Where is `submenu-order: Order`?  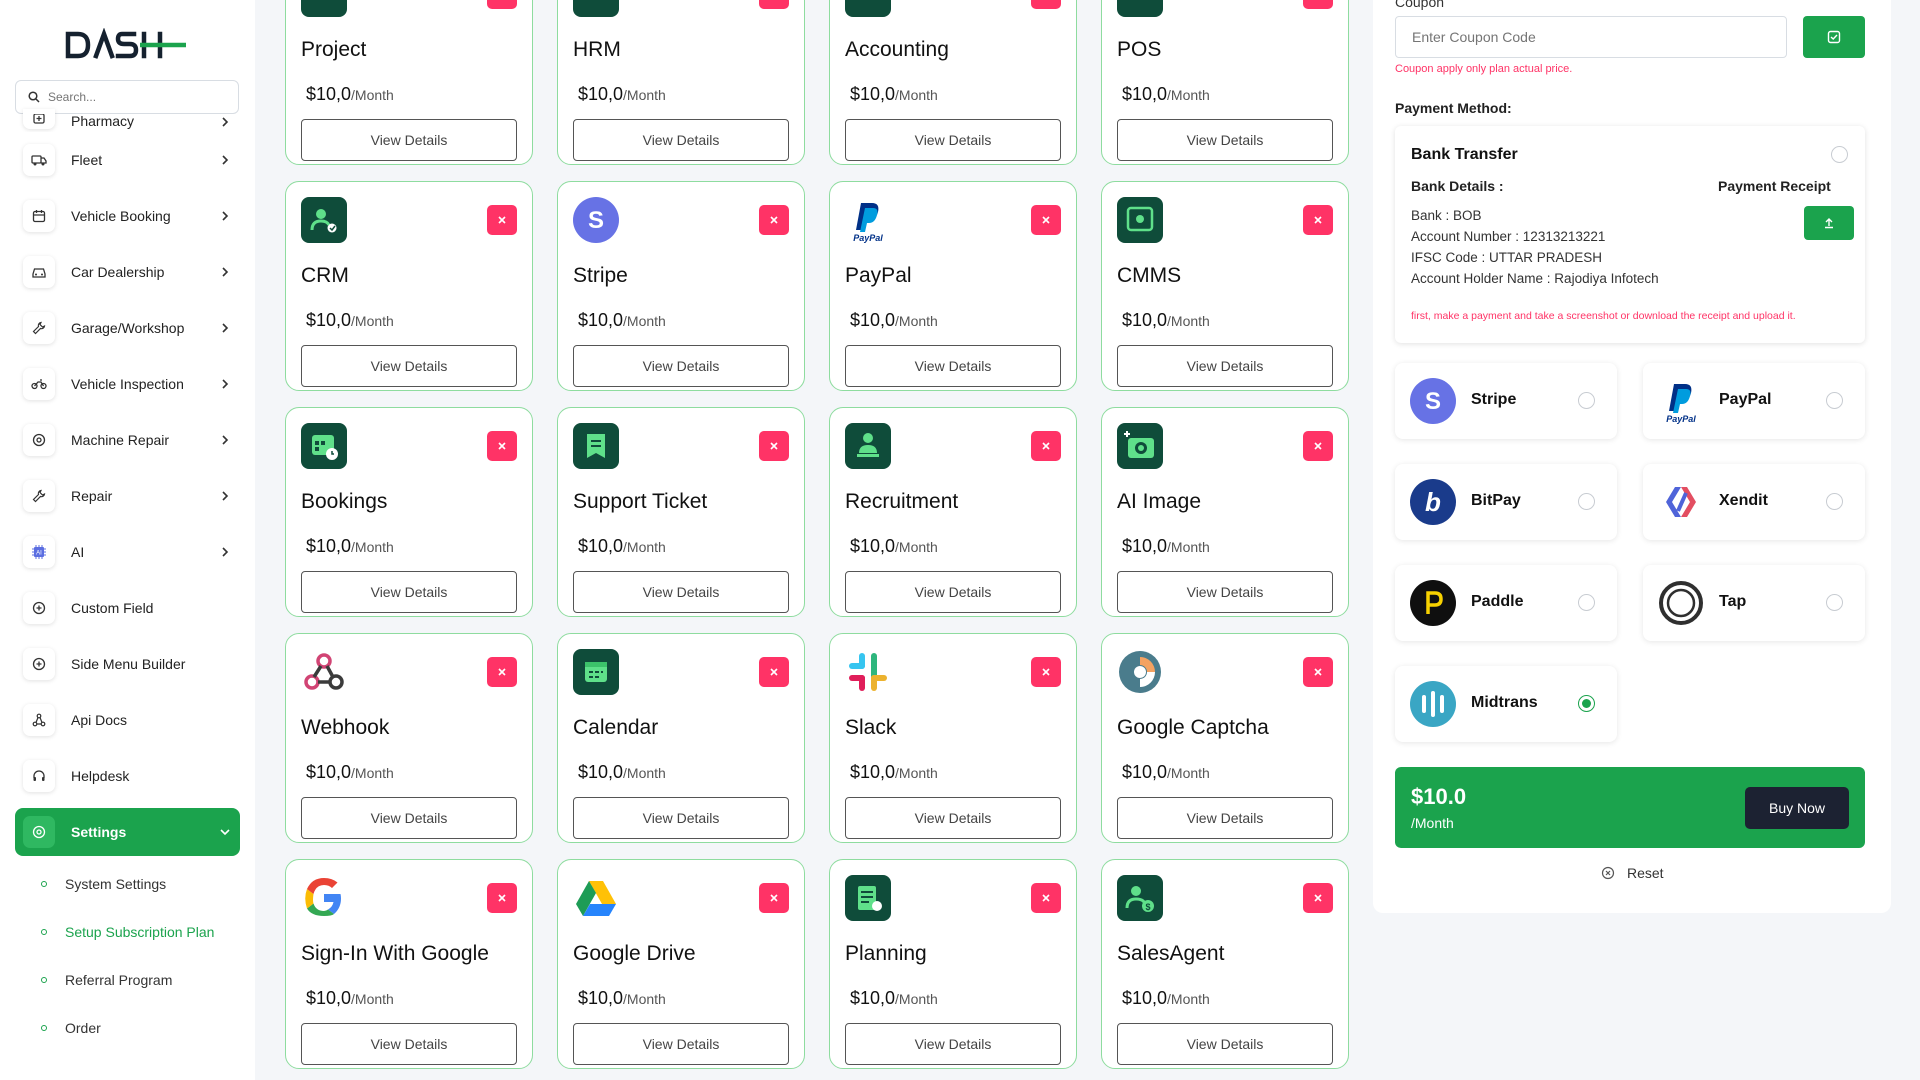 submenu-order: Order is located at coordinates (127, 1028).